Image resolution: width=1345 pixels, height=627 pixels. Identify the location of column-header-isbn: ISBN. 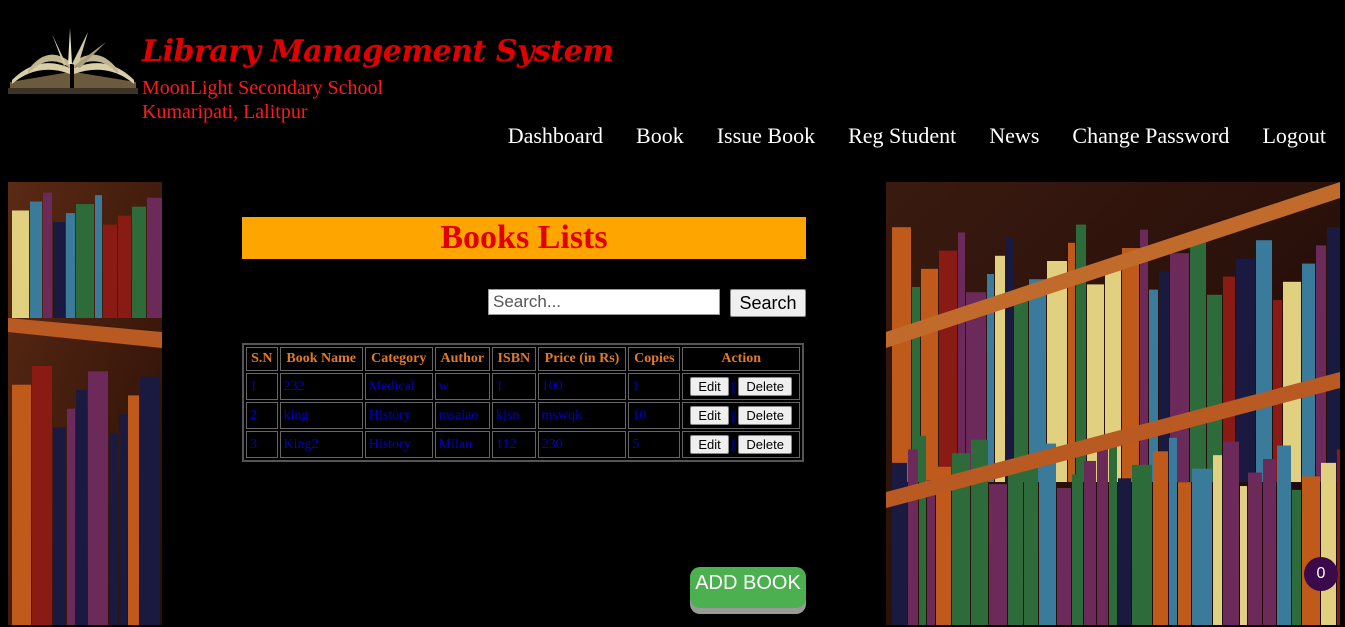
(513, 359).